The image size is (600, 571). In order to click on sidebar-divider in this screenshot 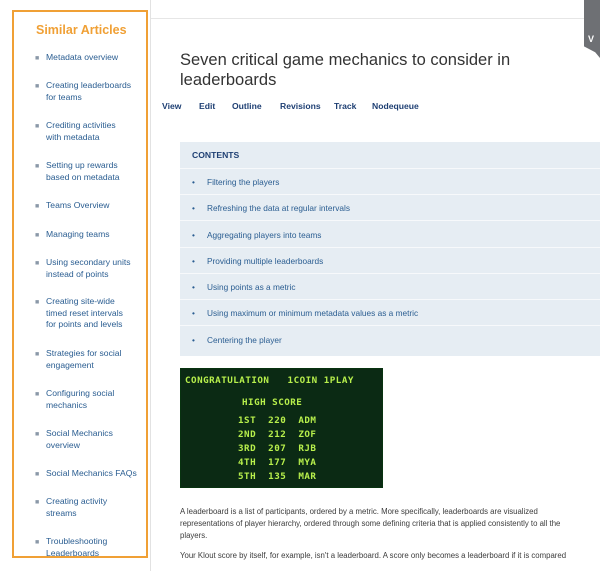, I will do `click(150, 285)`.